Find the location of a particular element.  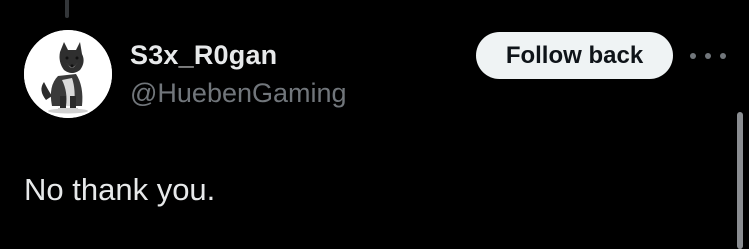

ellipsis-icon is located at coordinates (708, 56).